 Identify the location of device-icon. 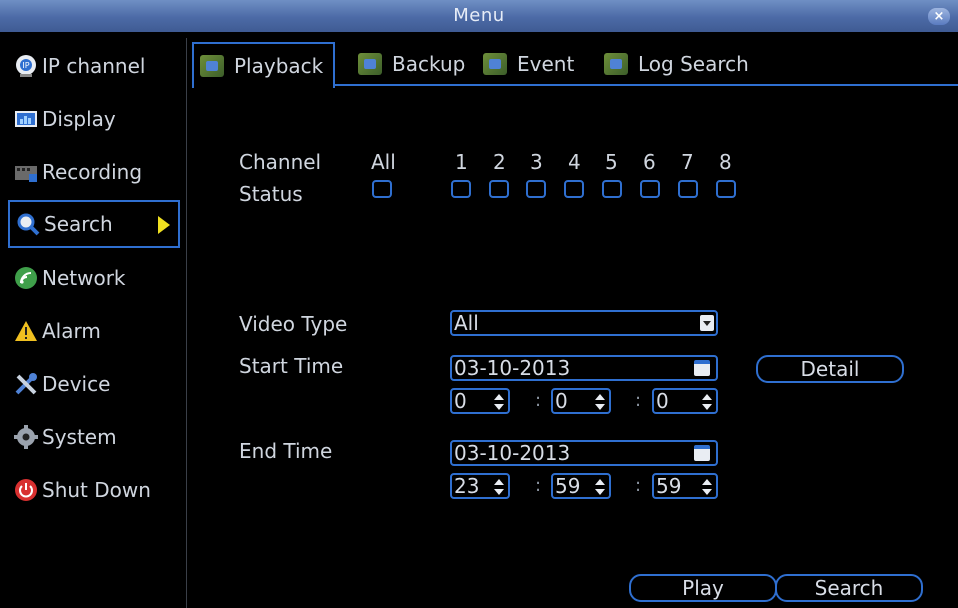
(26, 384).